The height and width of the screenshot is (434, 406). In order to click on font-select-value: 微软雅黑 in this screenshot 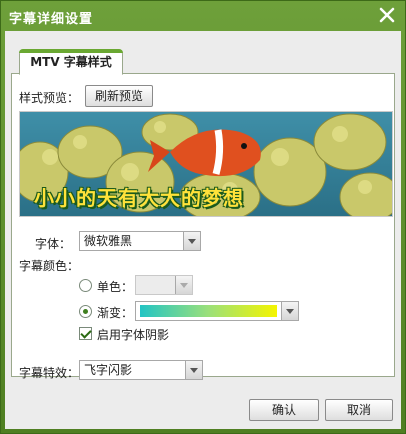, I will do `click(108, 241)`.